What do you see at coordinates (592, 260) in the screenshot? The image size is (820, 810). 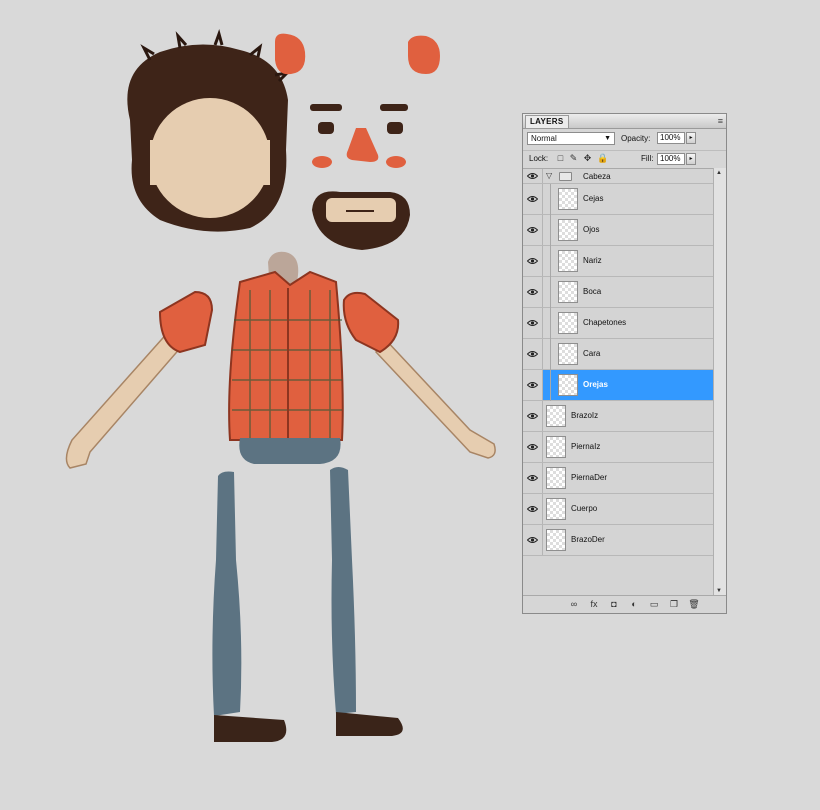 I see `layer-name: Nariz` at bounding box center [592, 260].